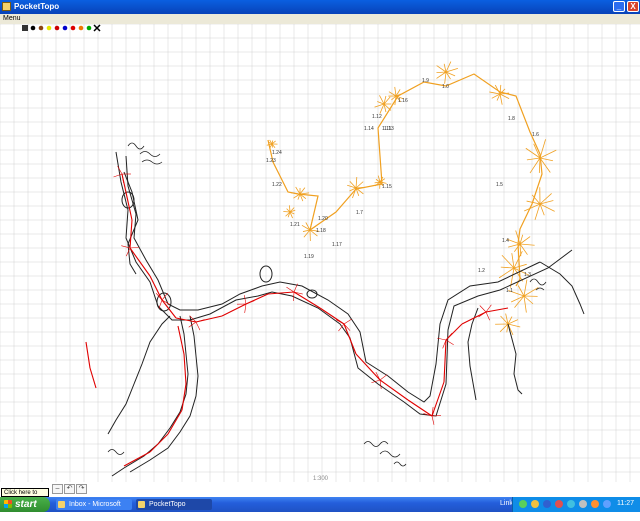 The height and width of the screenshot is (521, 640). I want to click on station-label: 1.15, so click(387, 187).